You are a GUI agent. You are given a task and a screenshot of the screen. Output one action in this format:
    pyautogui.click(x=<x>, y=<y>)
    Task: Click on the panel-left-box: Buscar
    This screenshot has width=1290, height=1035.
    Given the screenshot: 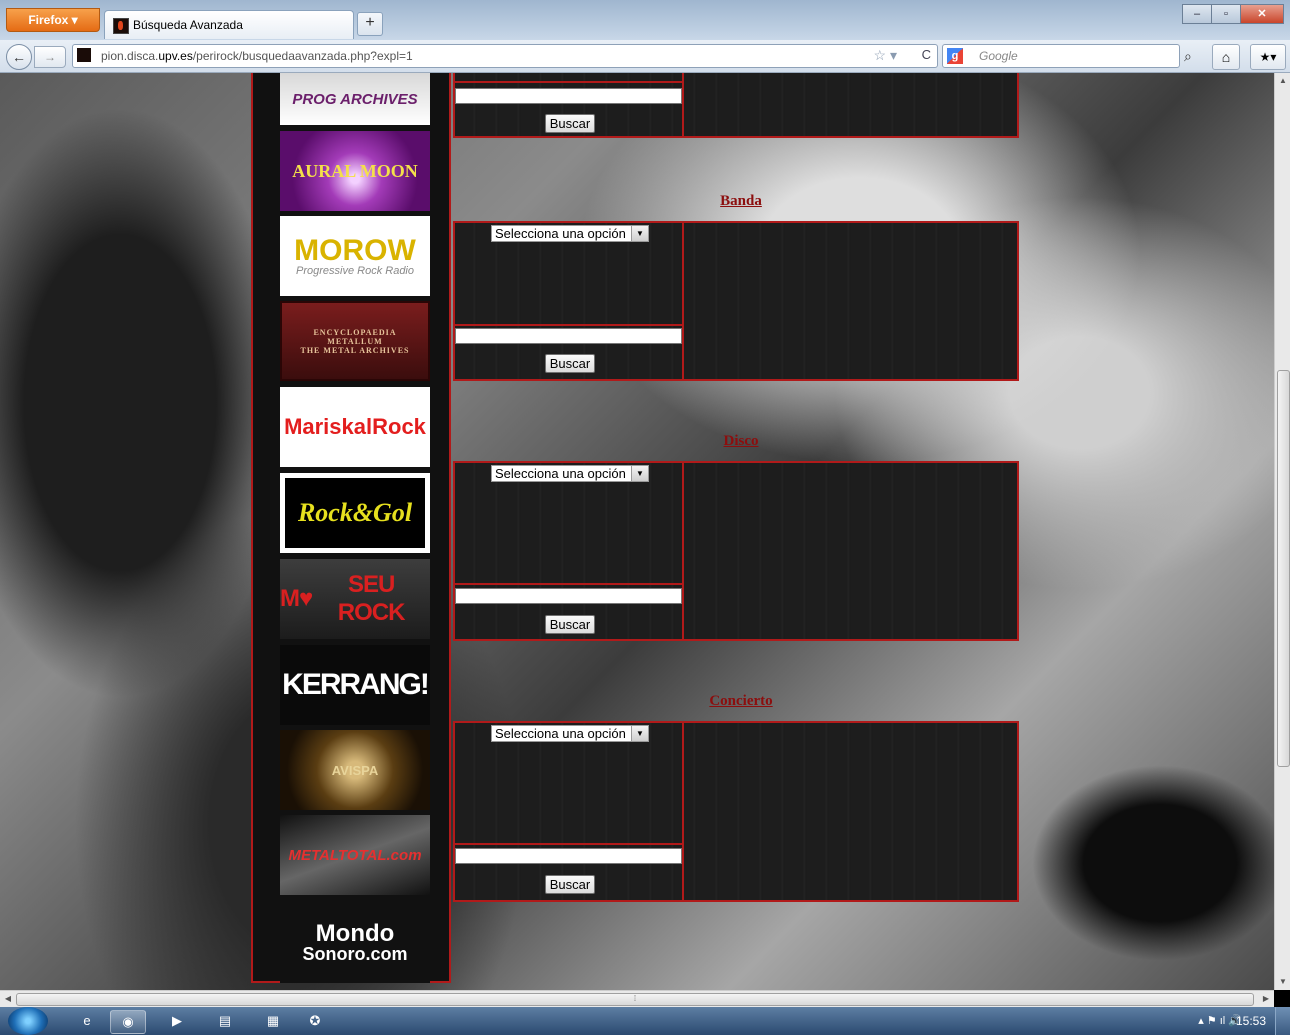 What is the action you would take?
    pyautogui.click(x=569, y=104)
    